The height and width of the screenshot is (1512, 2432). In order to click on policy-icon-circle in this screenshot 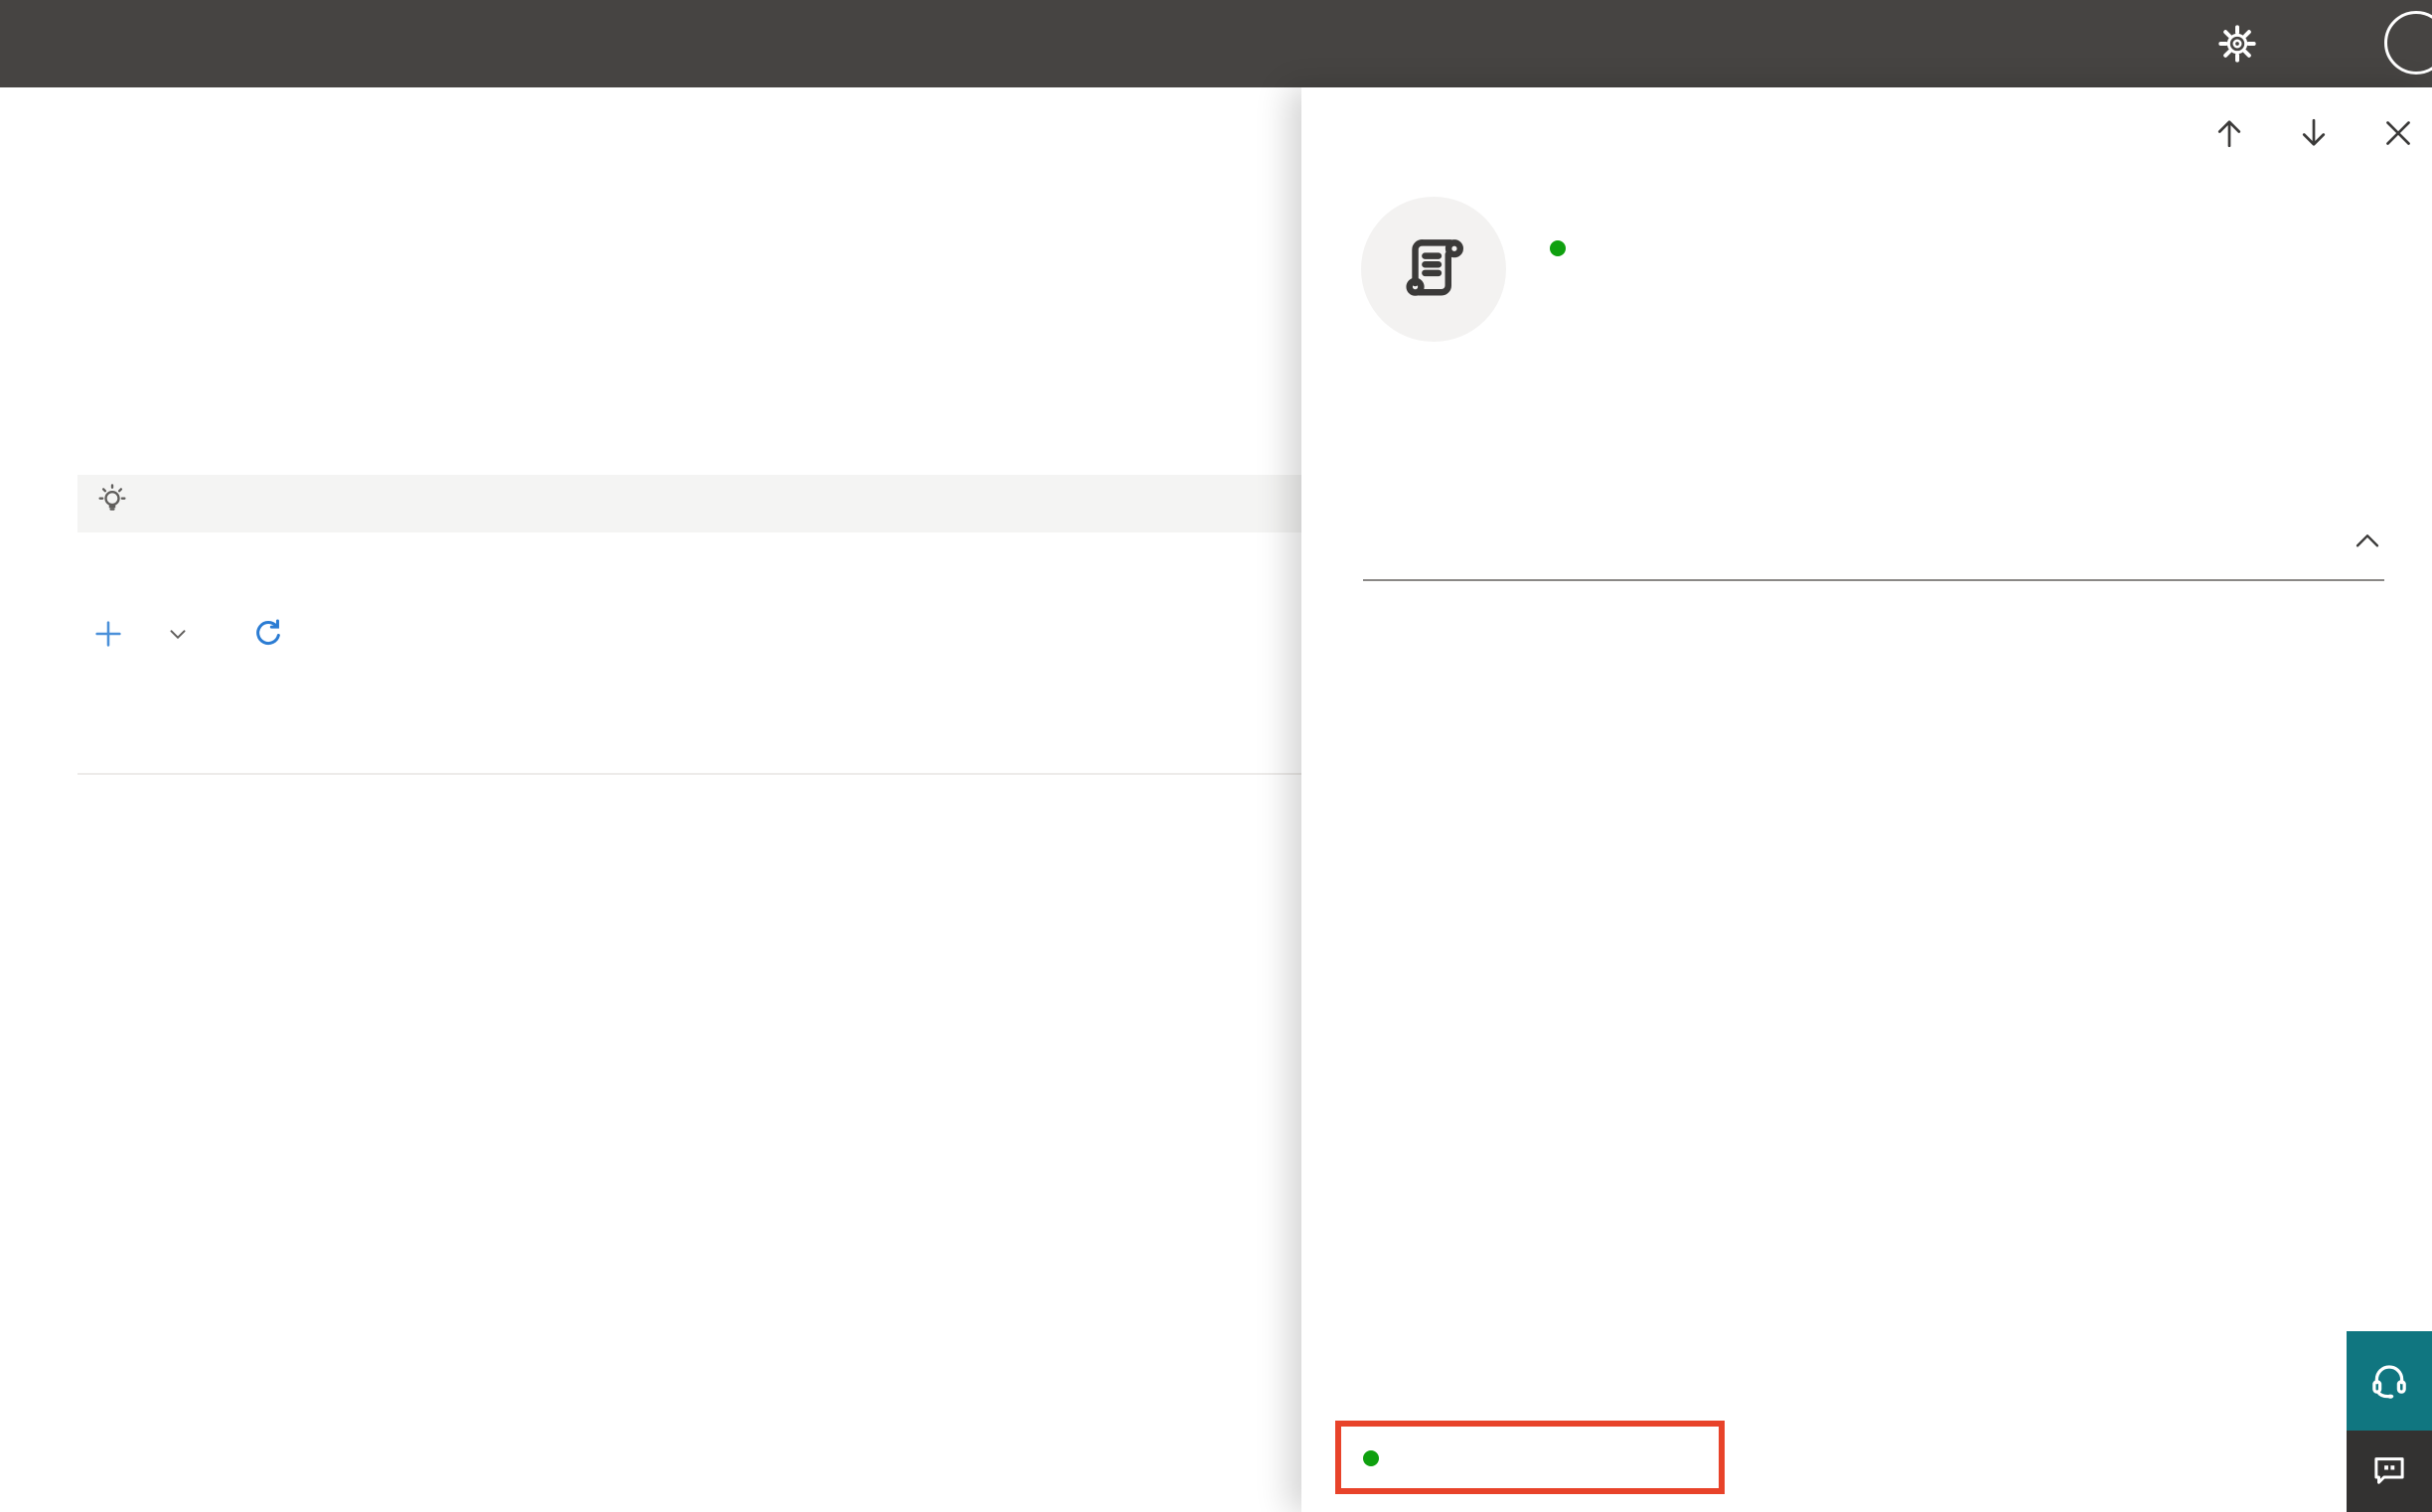, I will do `click(1433, 269)`.